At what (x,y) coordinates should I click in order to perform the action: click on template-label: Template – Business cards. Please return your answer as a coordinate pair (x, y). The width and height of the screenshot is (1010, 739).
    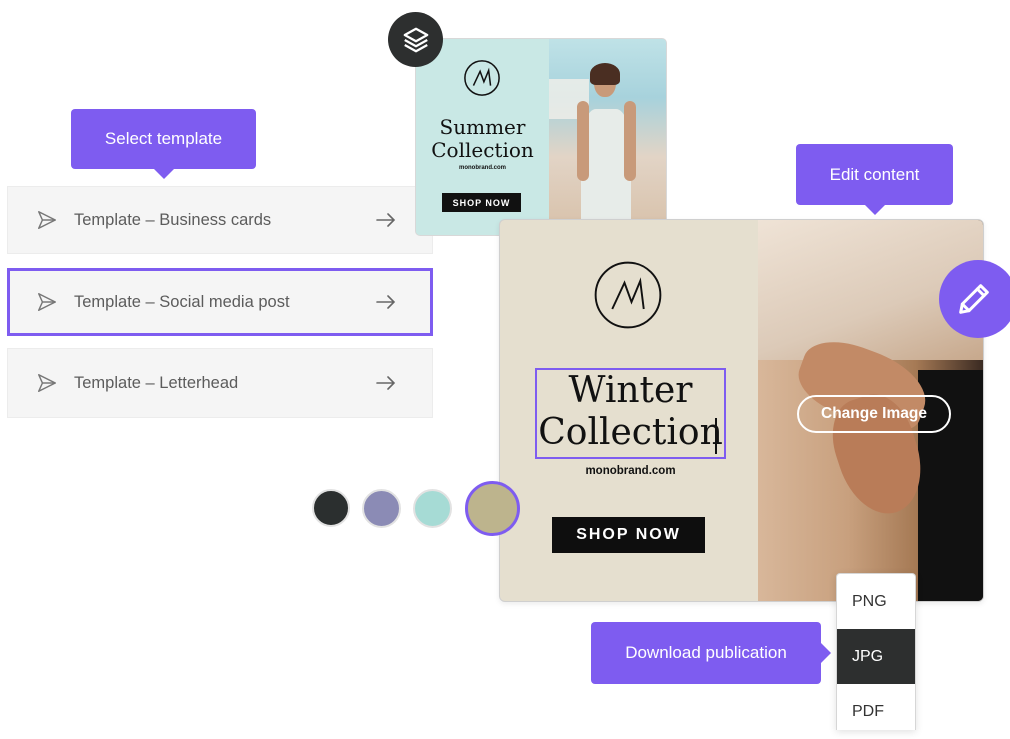
    Looking at the image, I should click on (173, 219).